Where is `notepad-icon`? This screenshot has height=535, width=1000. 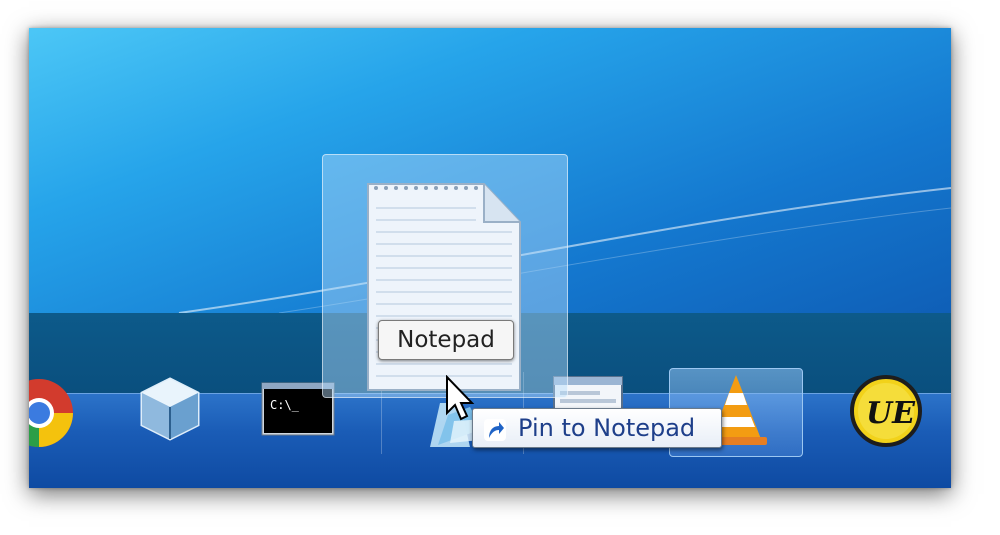
notepad-icon is located at coordinates (444, 287).